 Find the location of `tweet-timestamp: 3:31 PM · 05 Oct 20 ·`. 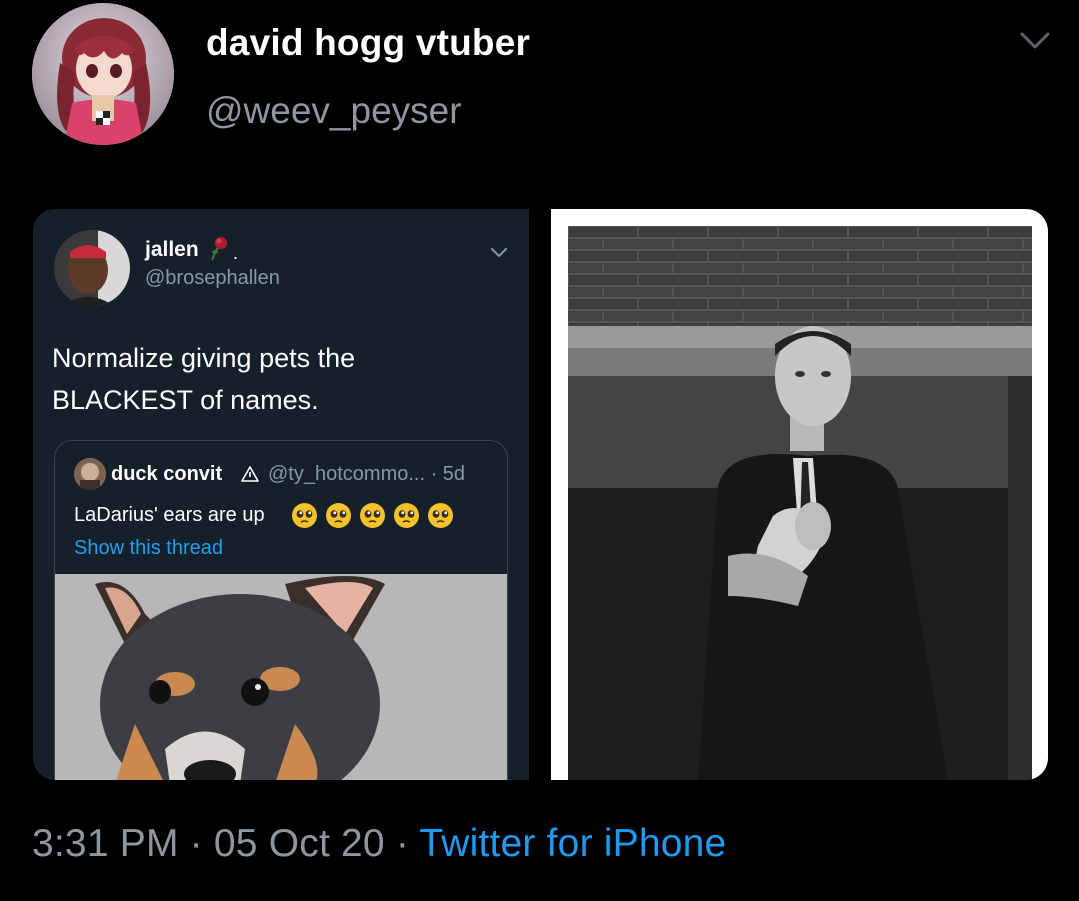

tweet-timestamp: 3:31 PM · 05 Oct 20 · is located at coordinates (226, 843).